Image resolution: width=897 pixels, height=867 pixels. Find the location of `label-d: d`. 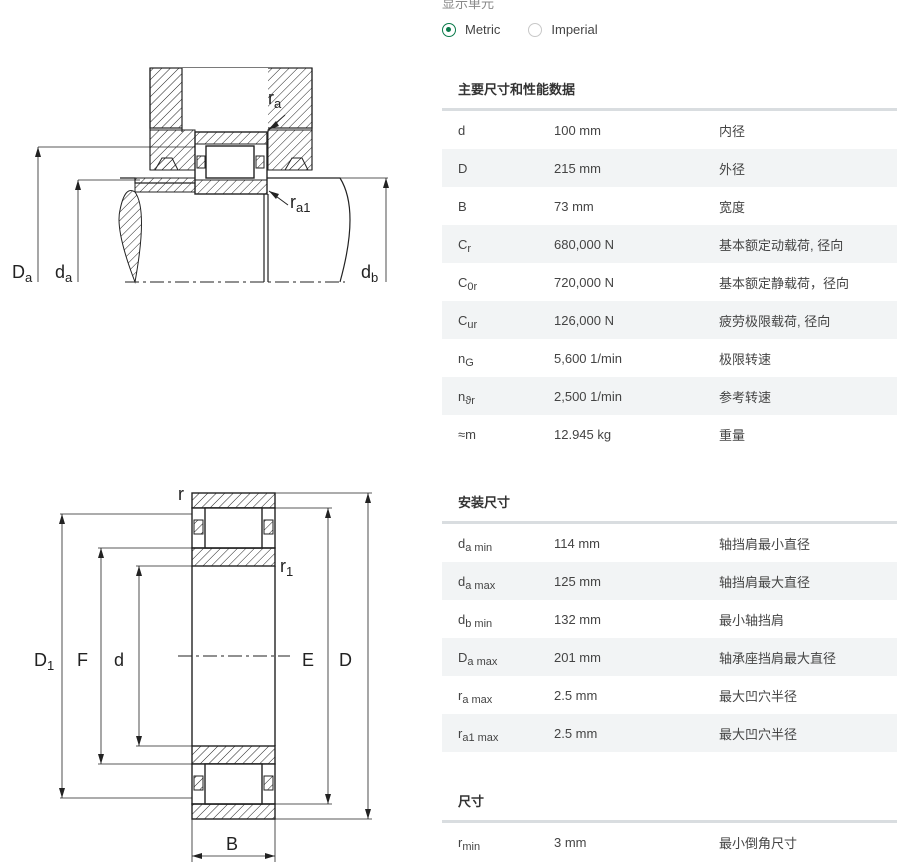

label-d: d is located at coordinates (119, 660).